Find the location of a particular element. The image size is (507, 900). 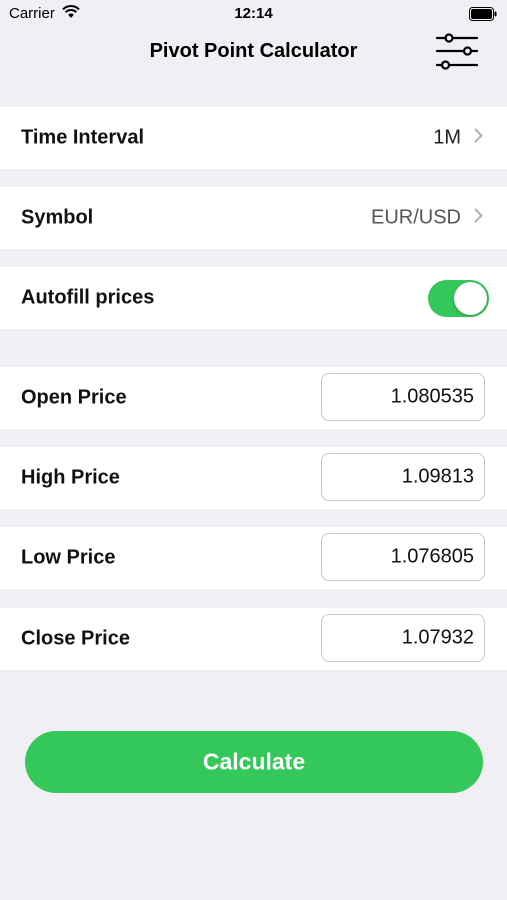

high-price-input: 1.09813 is located at coordinates (403, 477).